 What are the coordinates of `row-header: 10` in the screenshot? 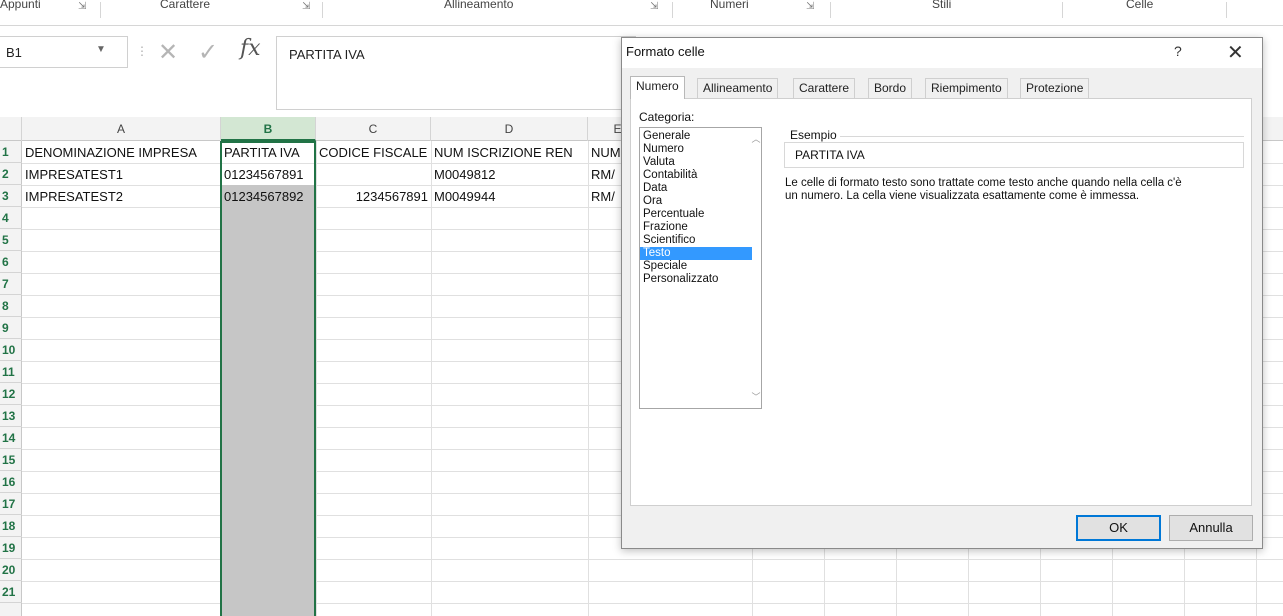 It's located at (11, 350).